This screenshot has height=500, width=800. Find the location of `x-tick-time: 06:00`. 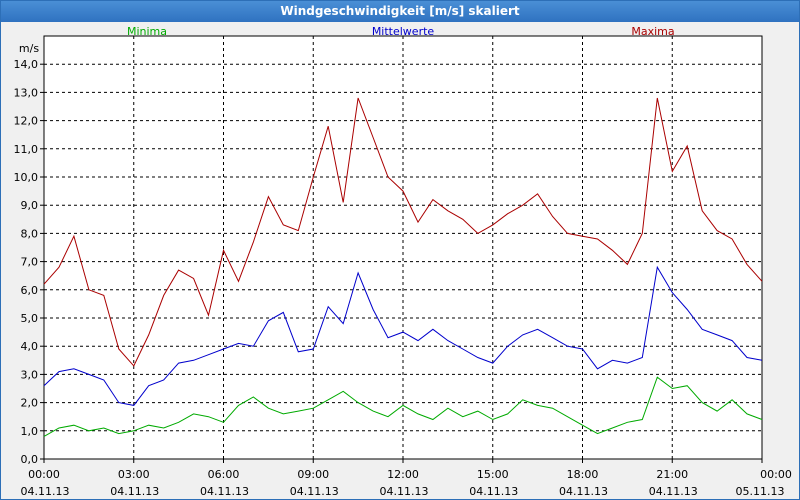

x-tick-time: 06:00 is located at coordinates (224, 474).